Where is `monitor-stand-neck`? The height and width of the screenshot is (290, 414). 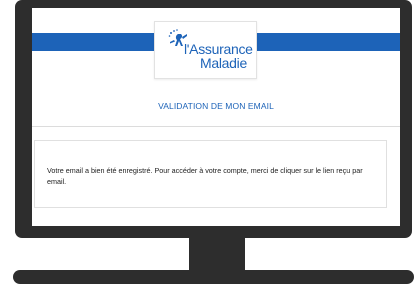 monitor-stand-neck is located at coordinates (217, 254).